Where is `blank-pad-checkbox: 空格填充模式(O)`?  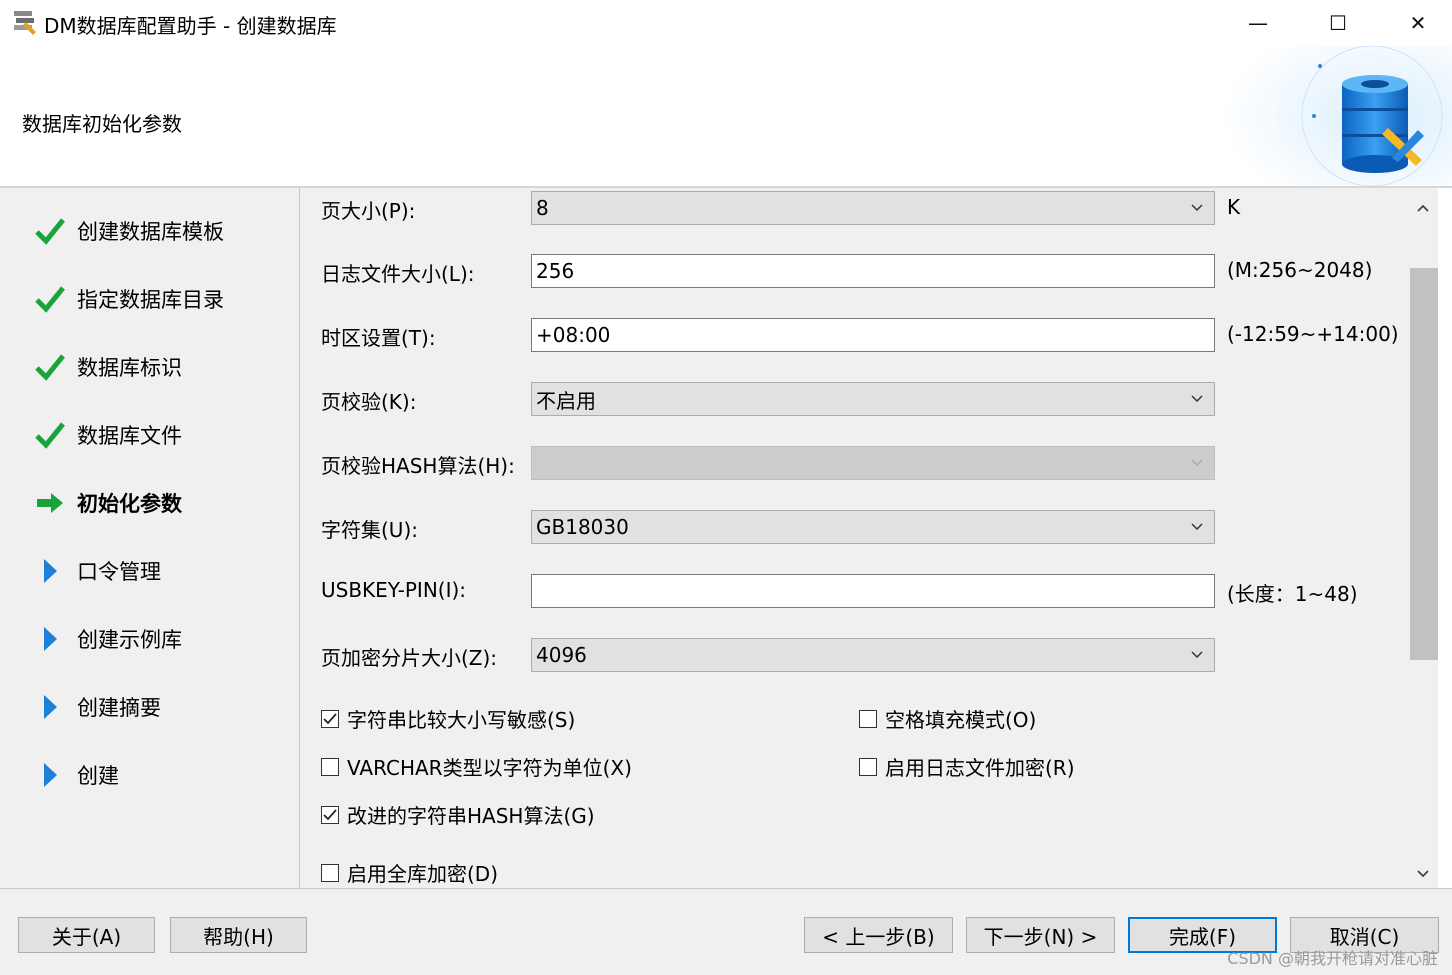 blank-pad-checkbox: 空格填充模式(O) is located at coordinates (947, 718).